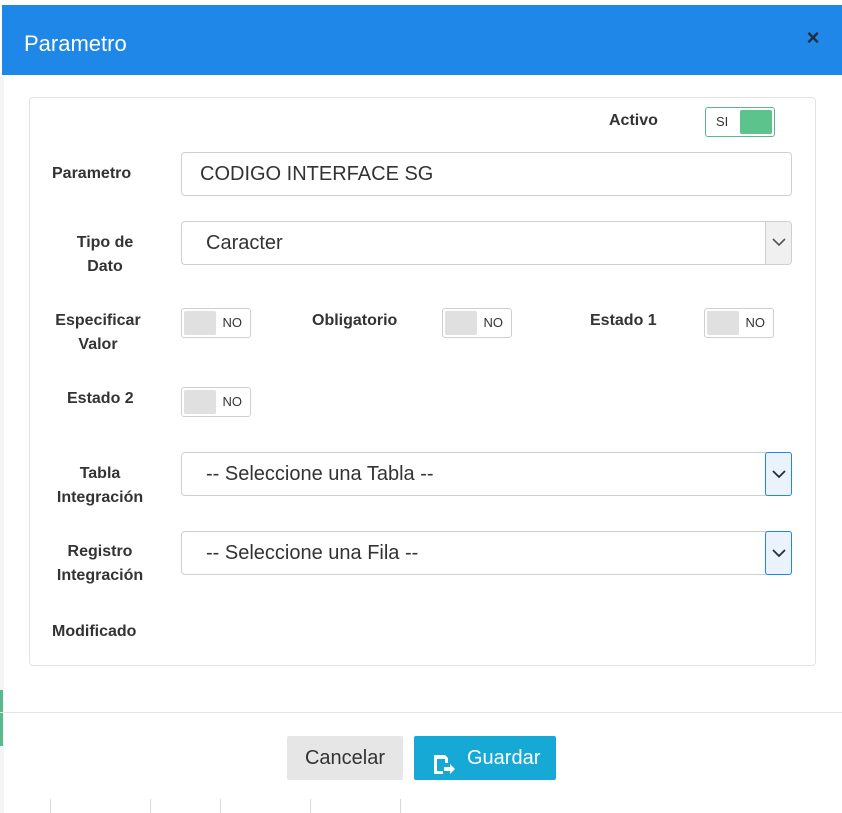 Image resolution: width=842 pixels, height=813 pixels. I want to click on tipo-dato-label-line1: Tipo de, so click(105, 242).